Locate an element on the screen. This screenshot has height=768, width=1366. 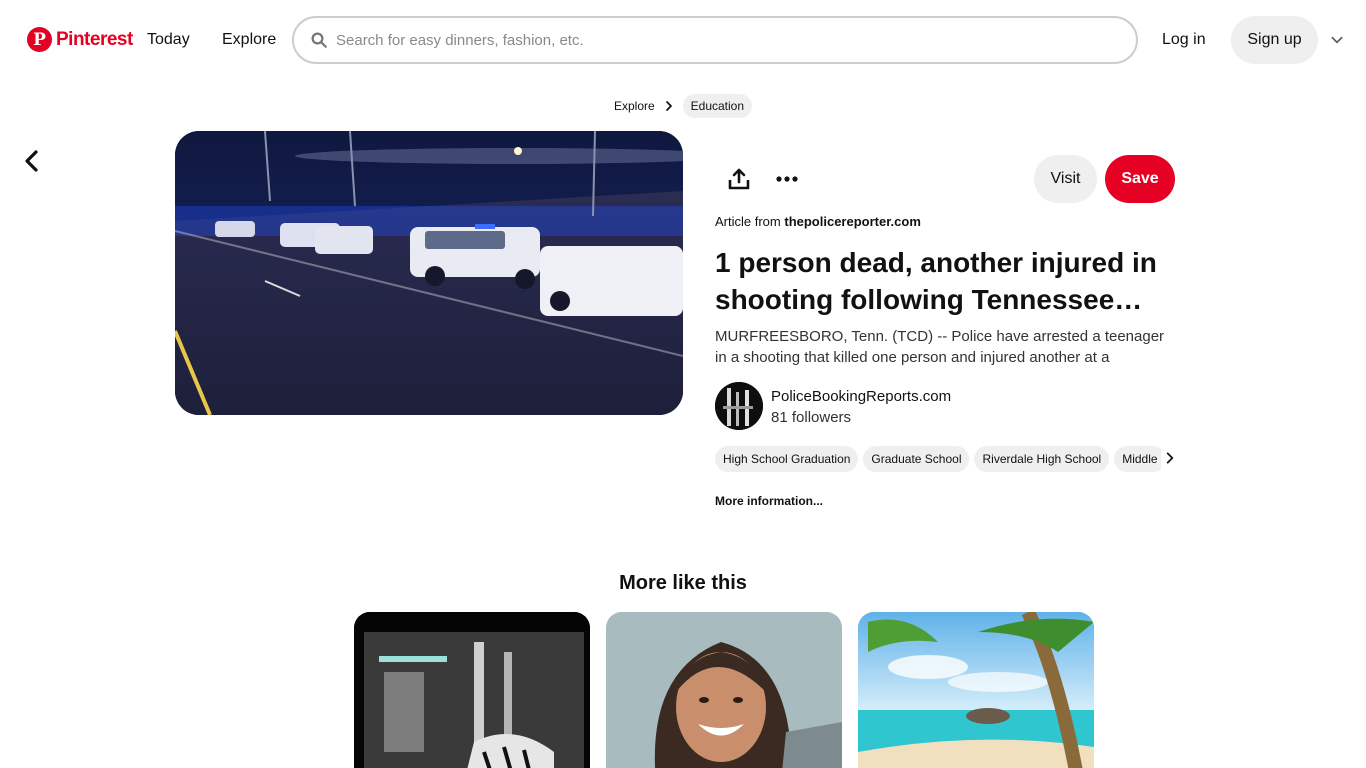
chevron-down-icon is located at coordinates (1337, 40).